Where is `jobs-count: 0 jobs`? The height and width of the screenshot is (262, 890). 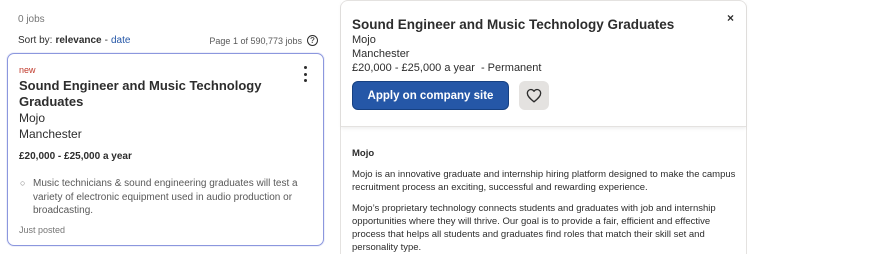 jobs-count: 0 jobs is located at coordinates (31, 19).